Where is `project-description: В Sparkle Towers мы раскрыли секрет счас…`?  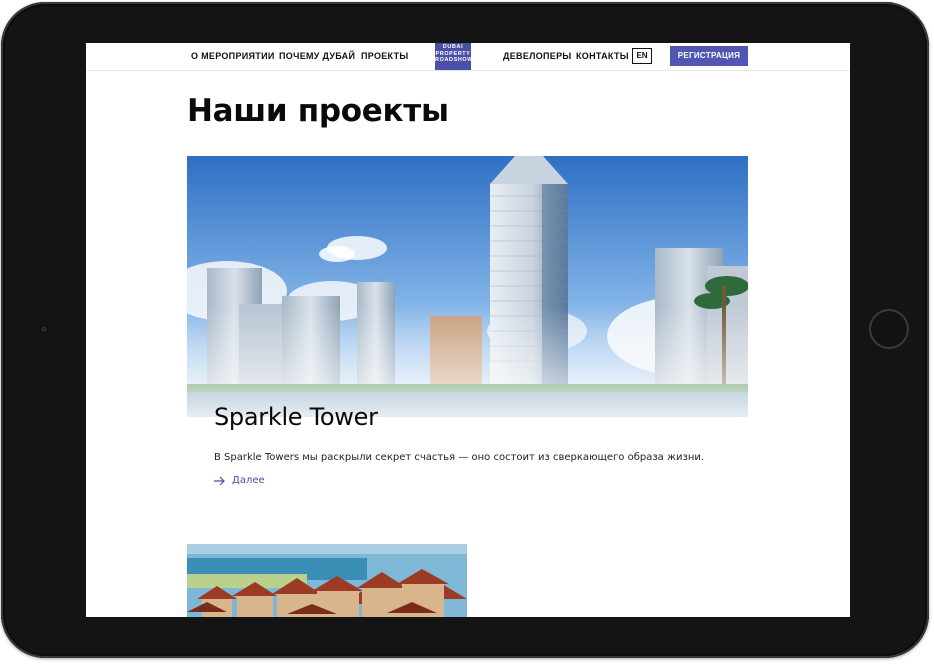
project-description: В Sparkle Towers мы раскрыли секрет счас… is located at coordinates (459, 457).